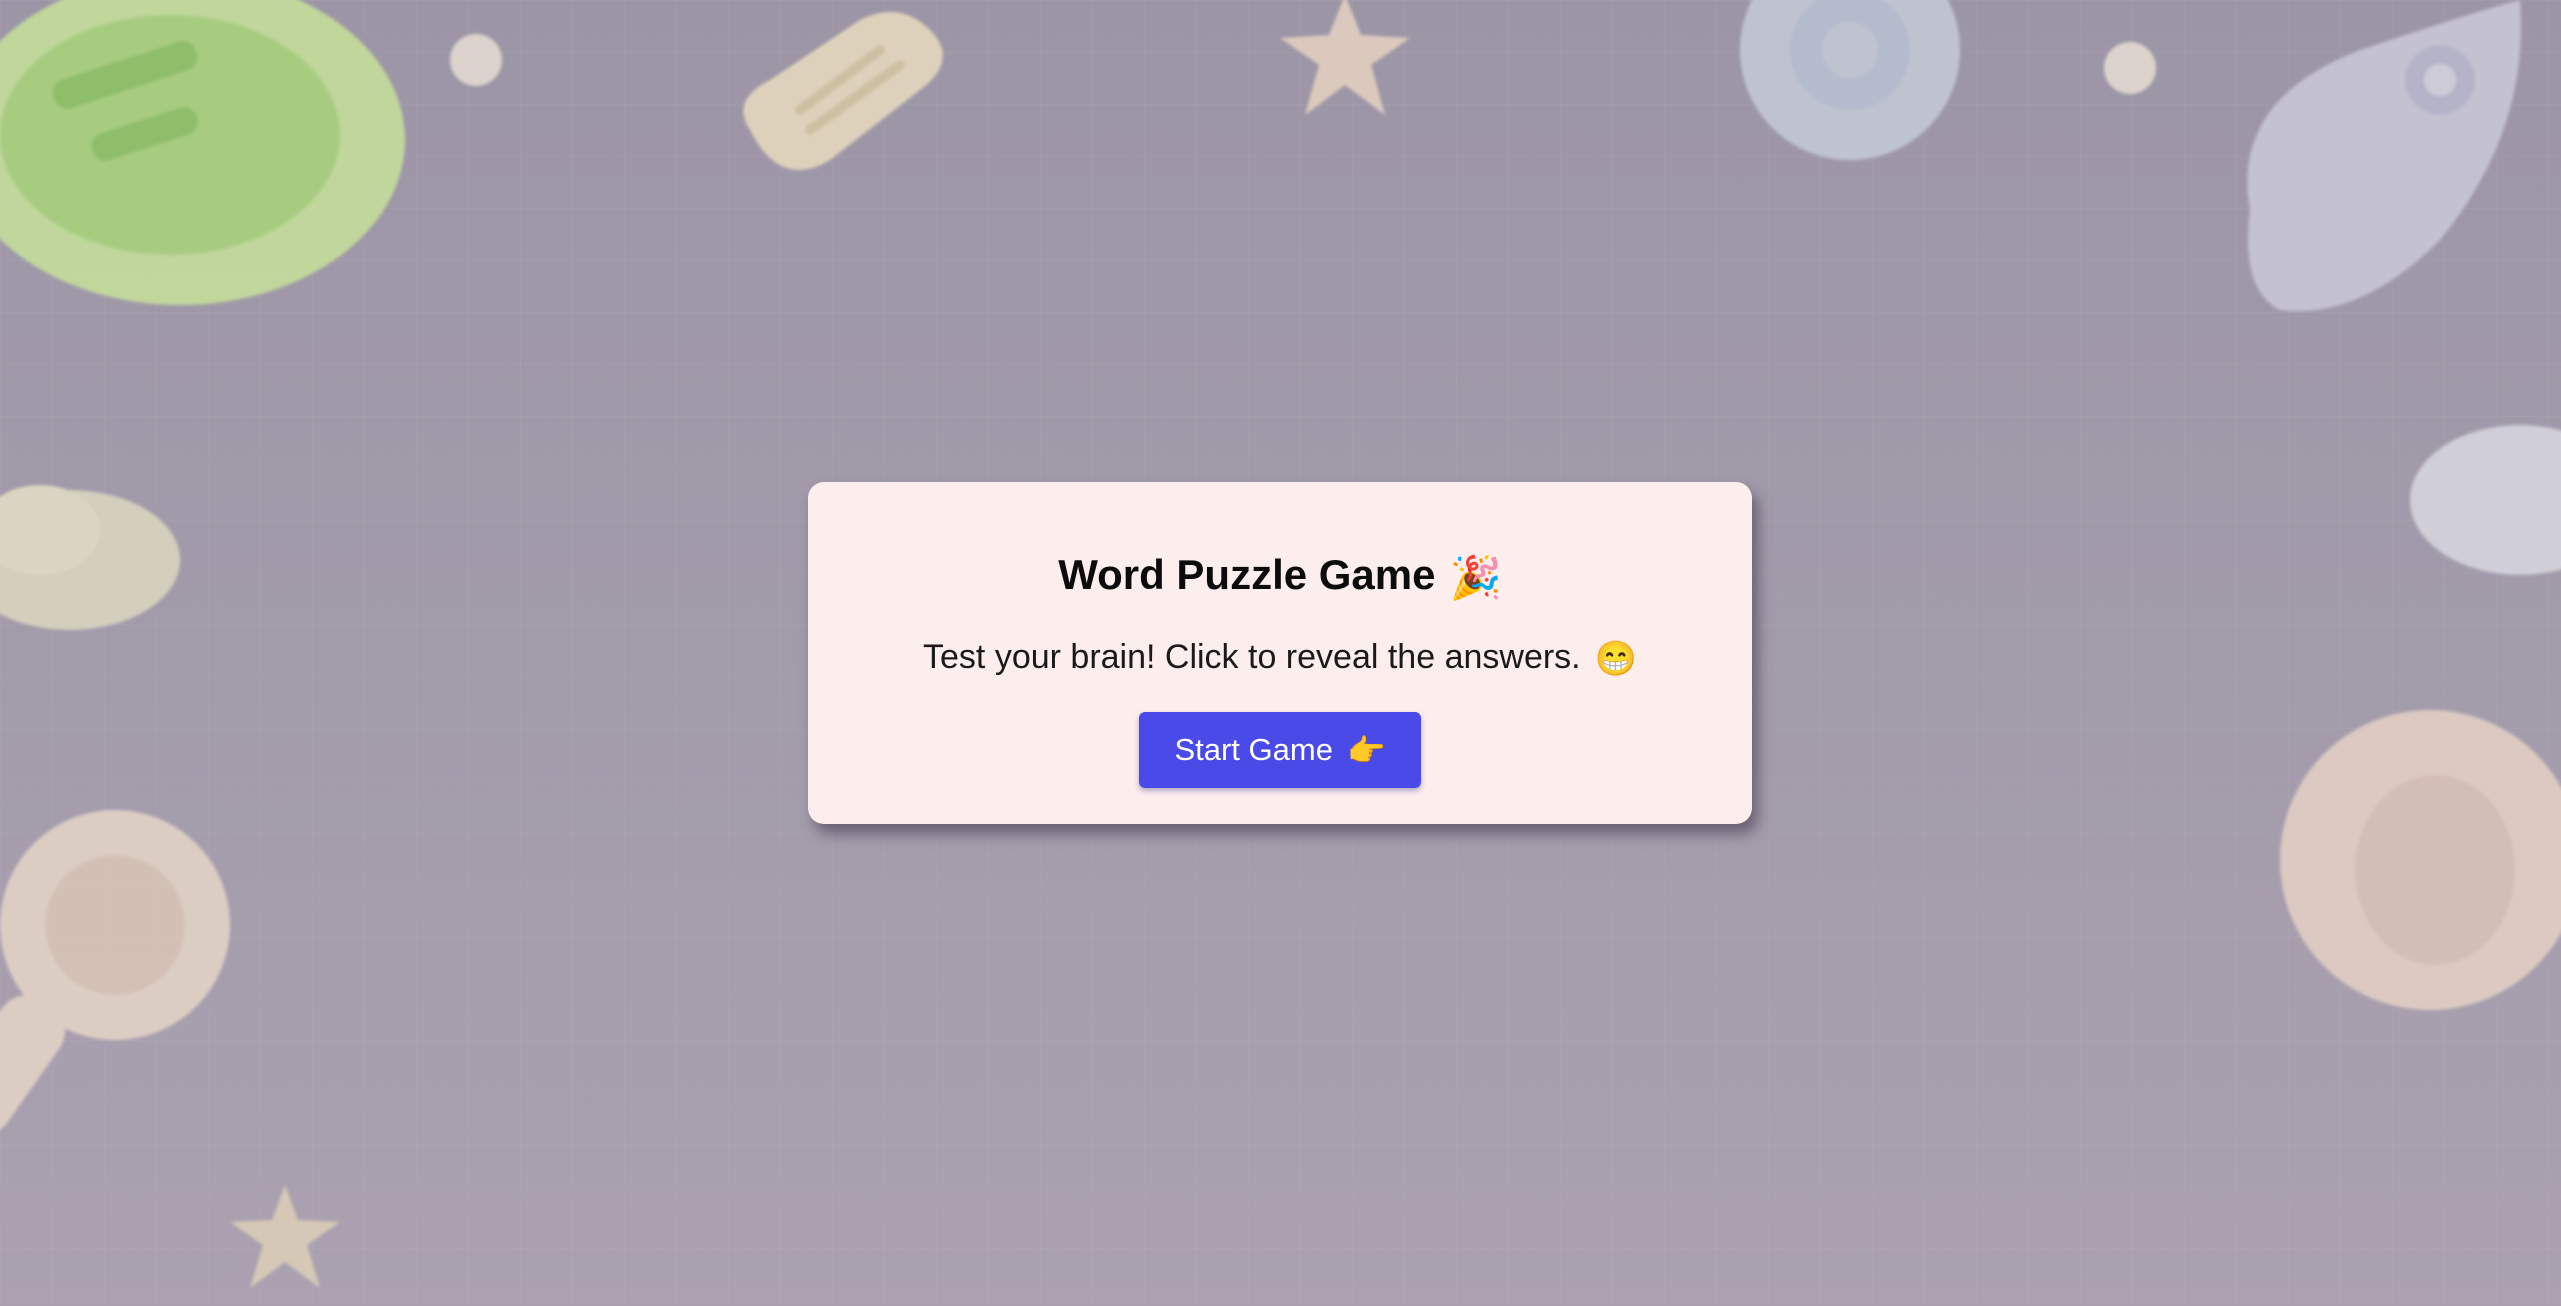 The height and width of the screenshot is (1306, 2561). What do you see at coordinates (1615, 658) in the screenshot?
I see `grinning-face-icon: 😁` at bounding box center [1615, 658].